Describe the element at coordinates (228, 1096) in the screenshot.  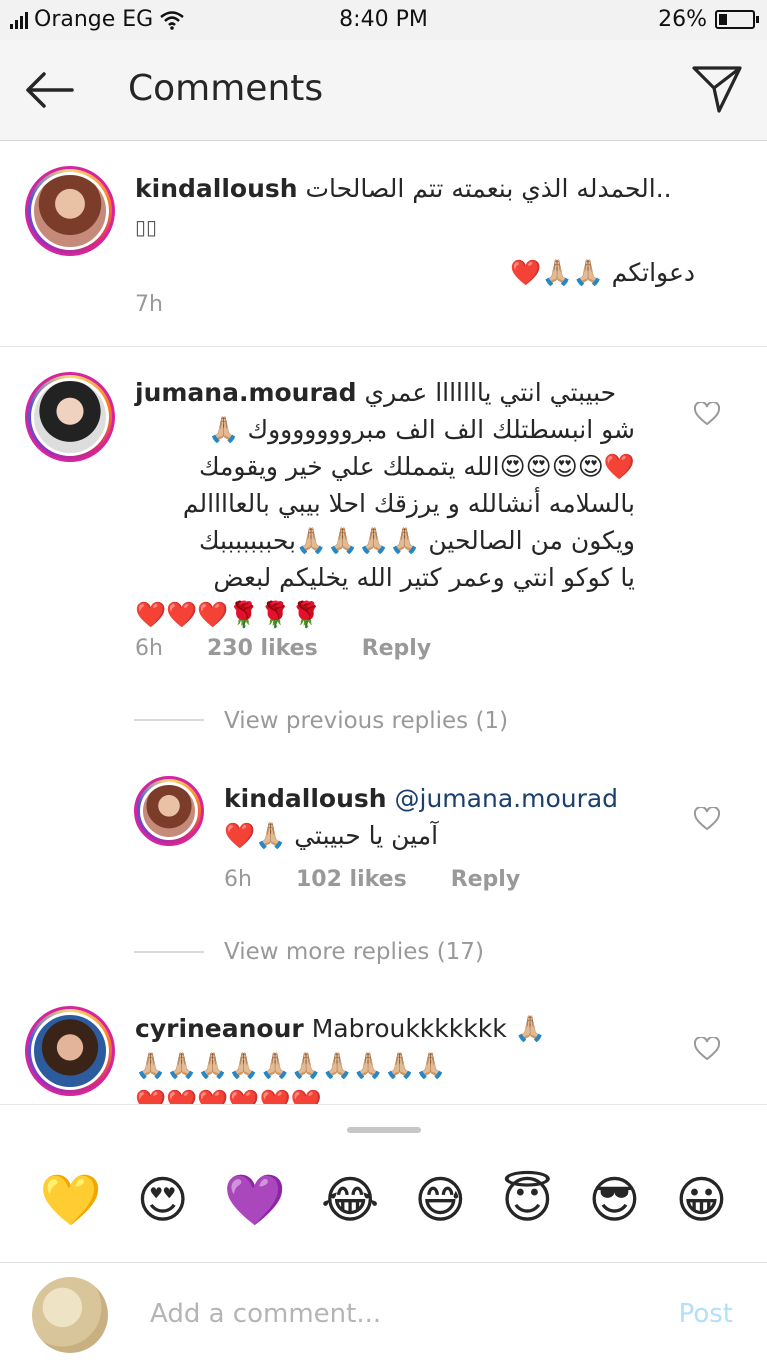
I see `comment-line: ❤️❤️❤️❤️❤️❤️` at that location.